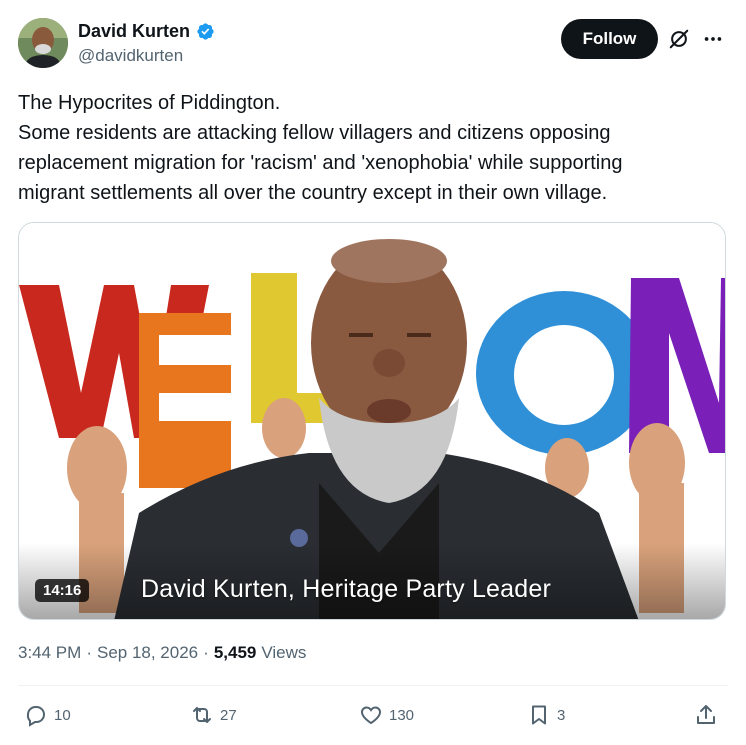  Describe the element at coordinates (205, 31) in the screenshot. I see `verified-badge-icon` at that location.